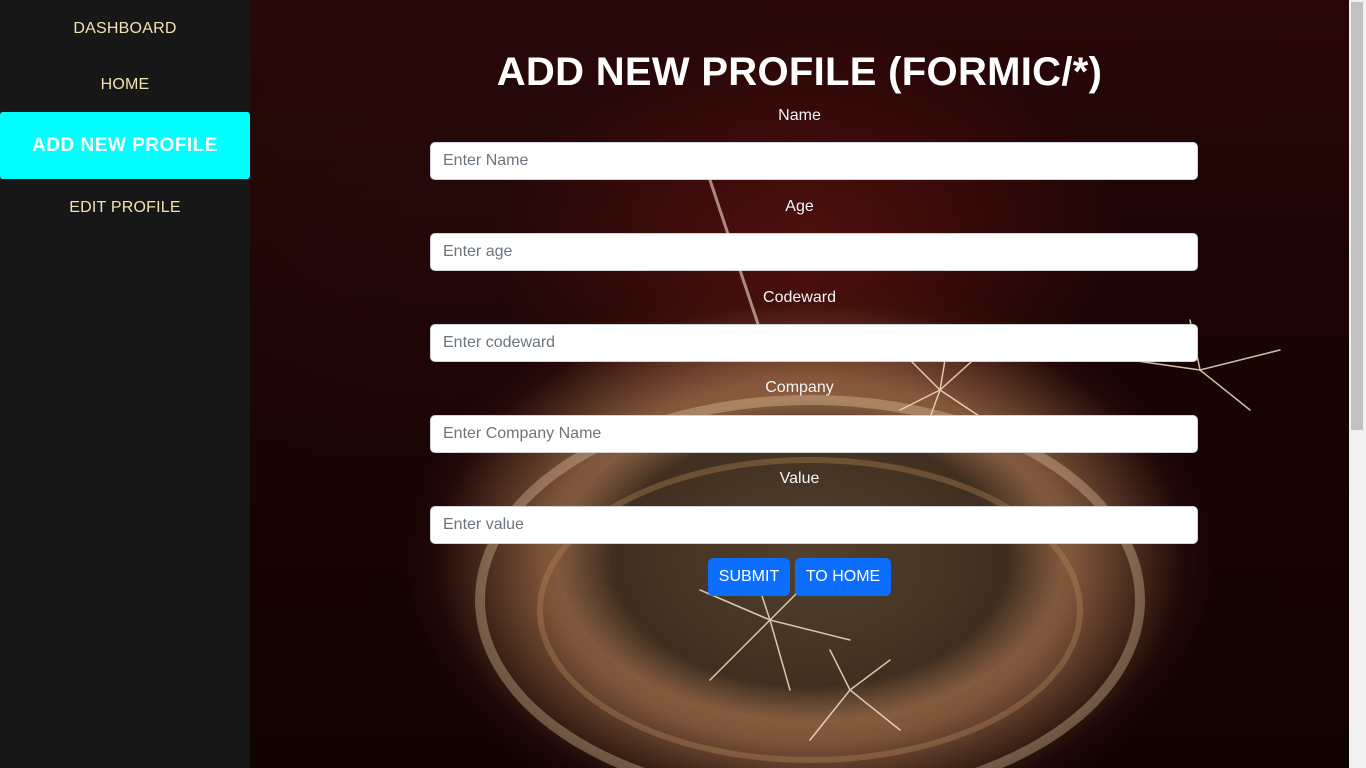 Image resolution: width=1366 pixels, height=768 pixels. What do you see at coordinates (799, 478) in the screenshot?
I see `value-label: Value` at bounding box center [799, 478].